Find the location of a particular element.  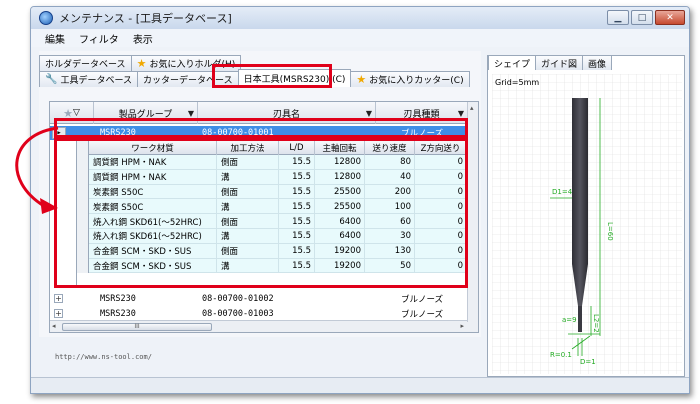

column-label: 刃具種類 is located at coordinates (421, 114).